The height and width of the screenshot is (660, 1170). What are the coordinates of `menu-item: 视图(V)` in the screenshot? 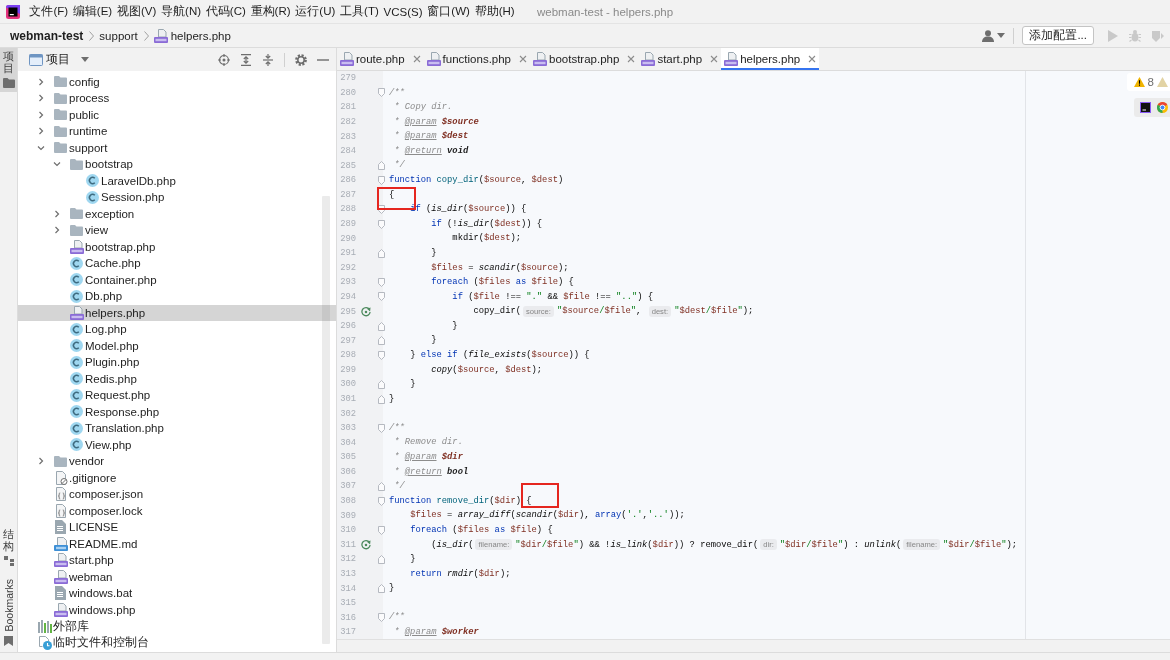 It's located at (136, 11).